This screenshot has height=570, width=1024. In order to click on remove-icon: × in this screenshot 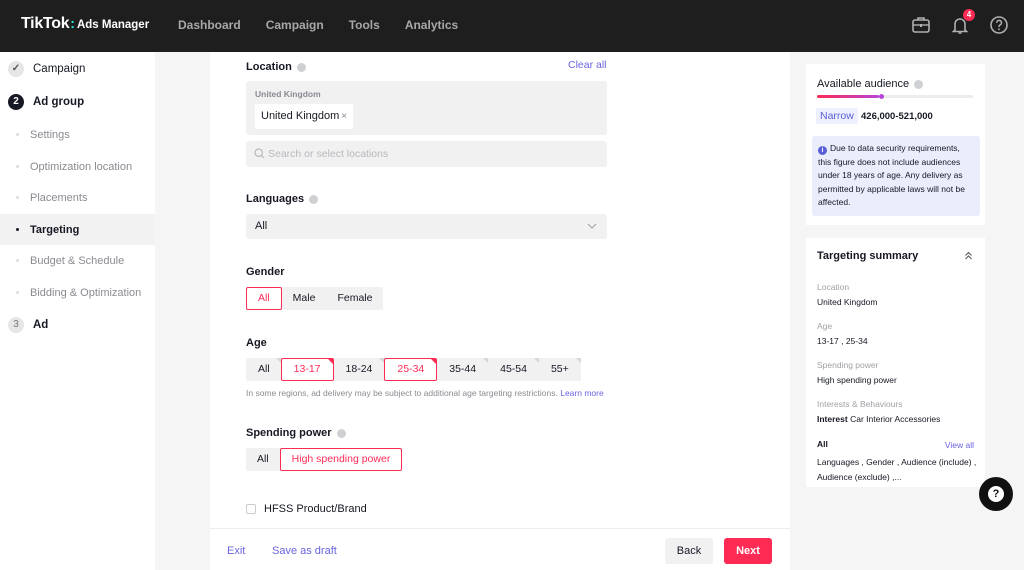, I will do `click(344, 116)`.